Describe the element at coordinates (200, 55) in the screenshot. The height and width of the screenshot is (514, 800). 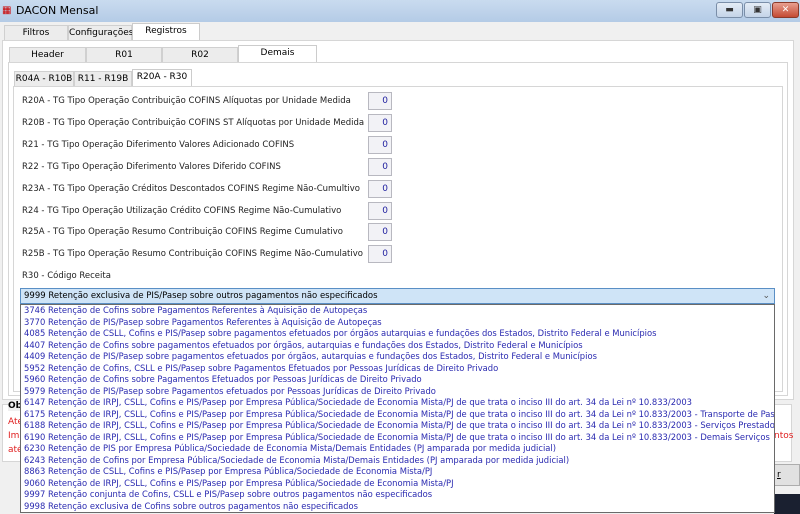
I see `tab-r02: R02` at that location.